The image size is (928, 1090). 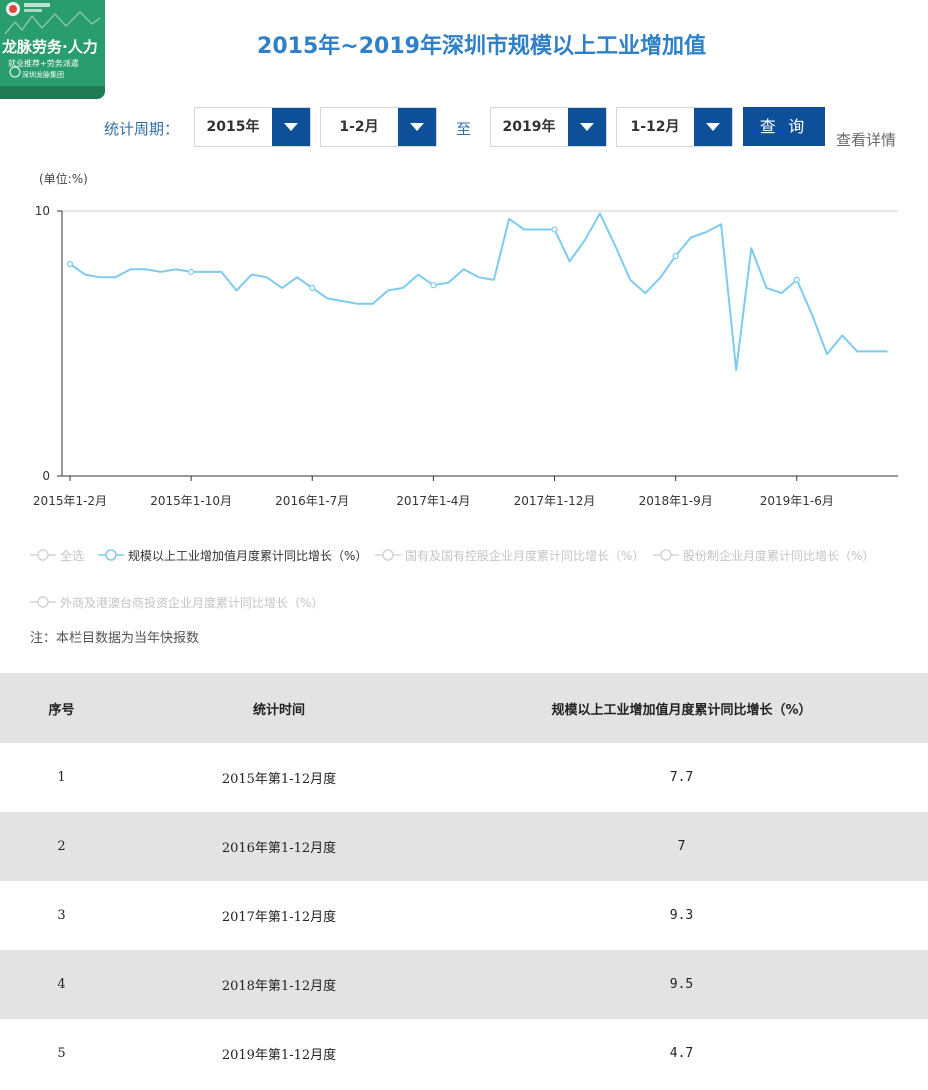 What do you see at coordinates (142, 129) in the screenshot?
I see `period-label: 统计周期：` at bounding box center [142, 129].